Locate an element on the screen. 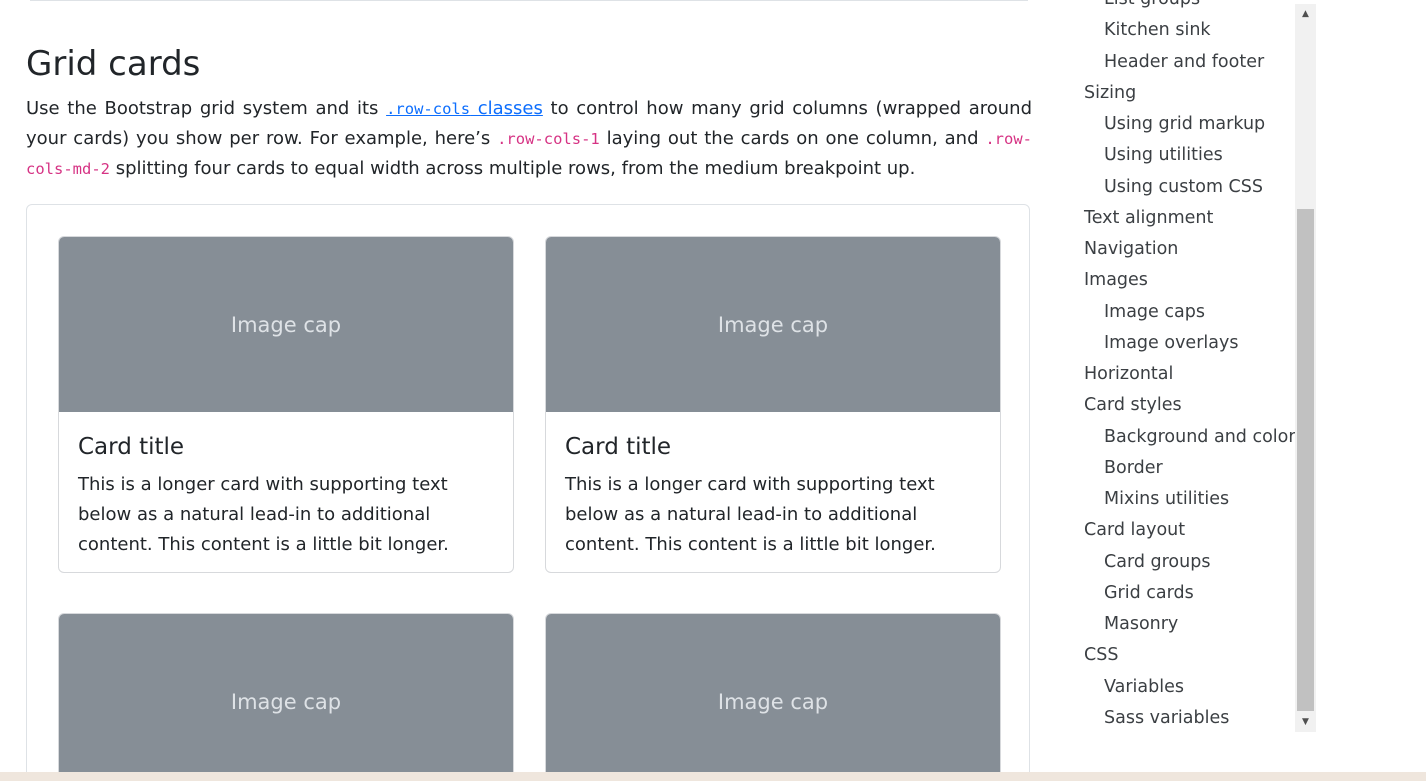 The image size is (1426, 781). toc-item-mixins-utilities: Mixins utilities is located at coordinates (1166, 499).